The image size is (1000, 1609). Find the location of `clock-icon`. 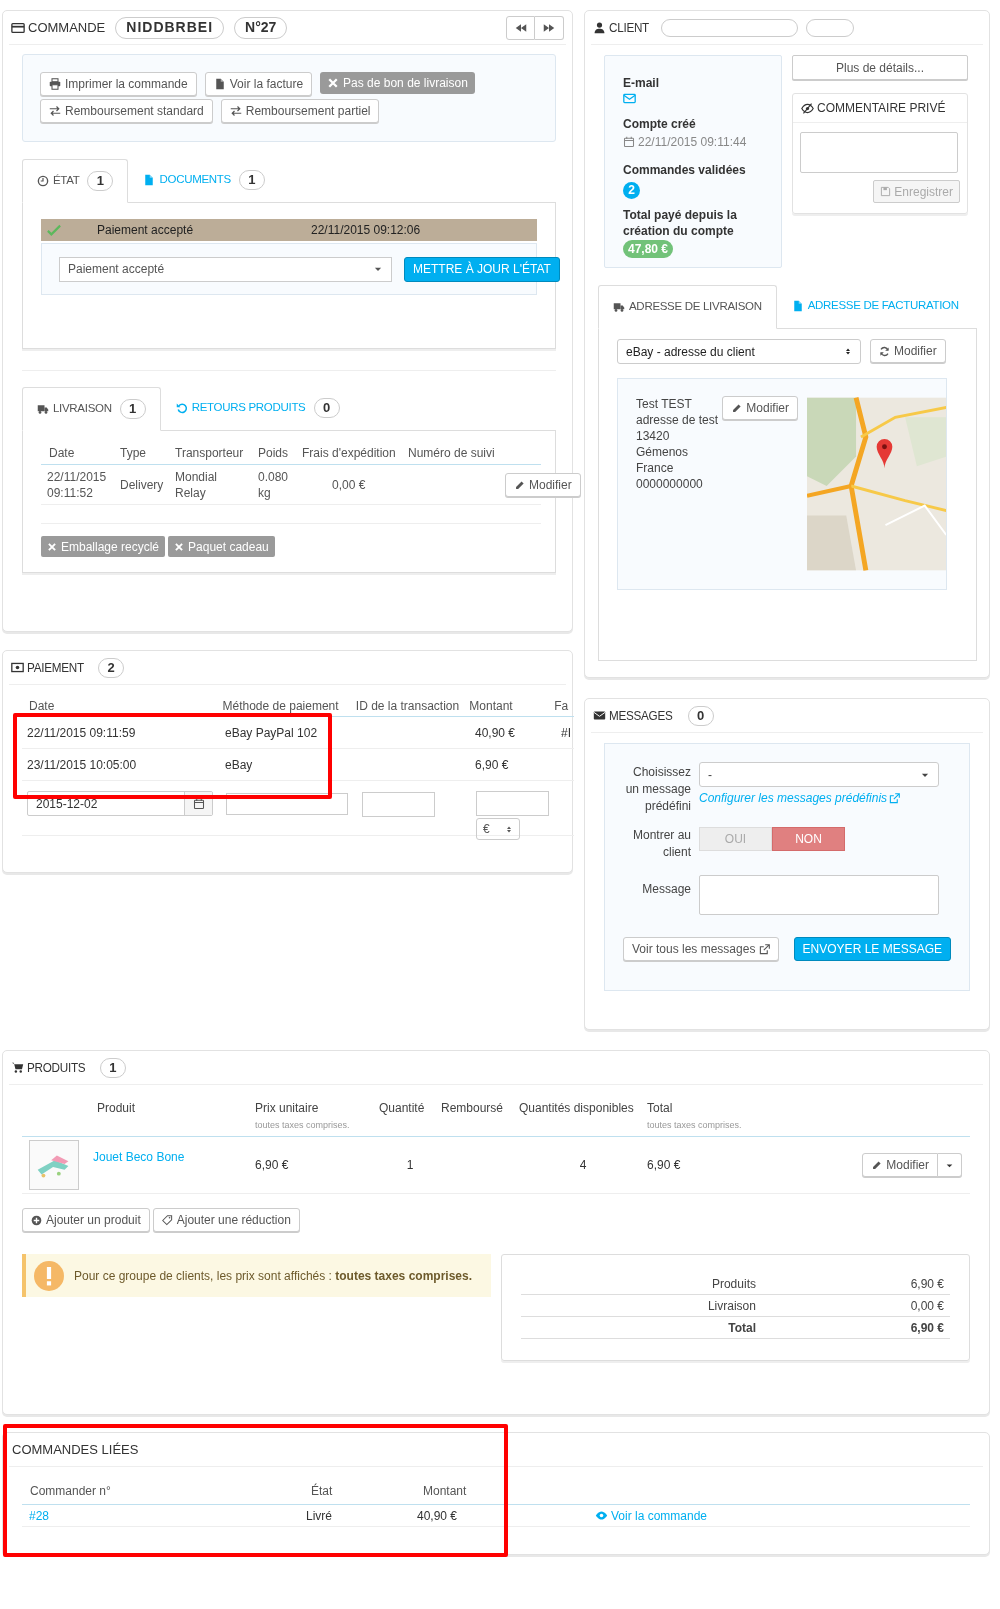

clock-icon is located at coordinates (43, 181).